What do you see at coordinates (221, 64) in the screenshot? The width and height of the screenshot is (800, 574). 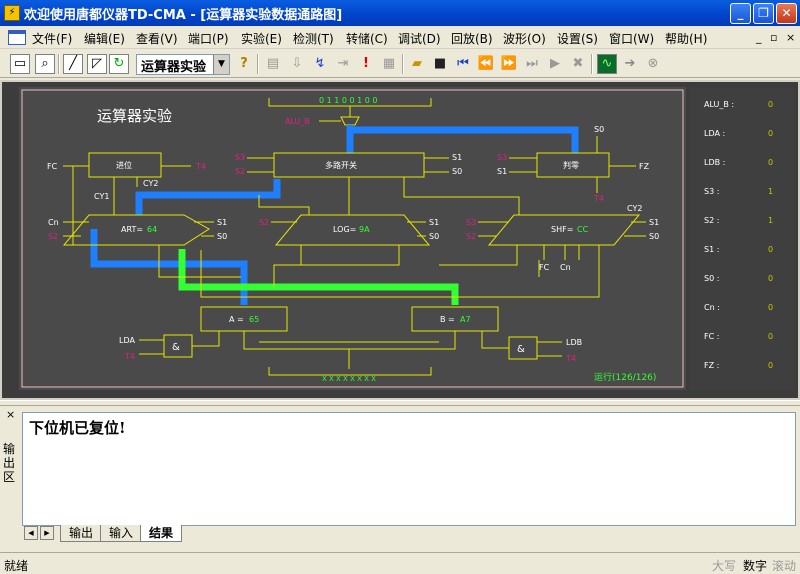 I see `chevron-down-icon: ▼` at bounding box center [221, 64].